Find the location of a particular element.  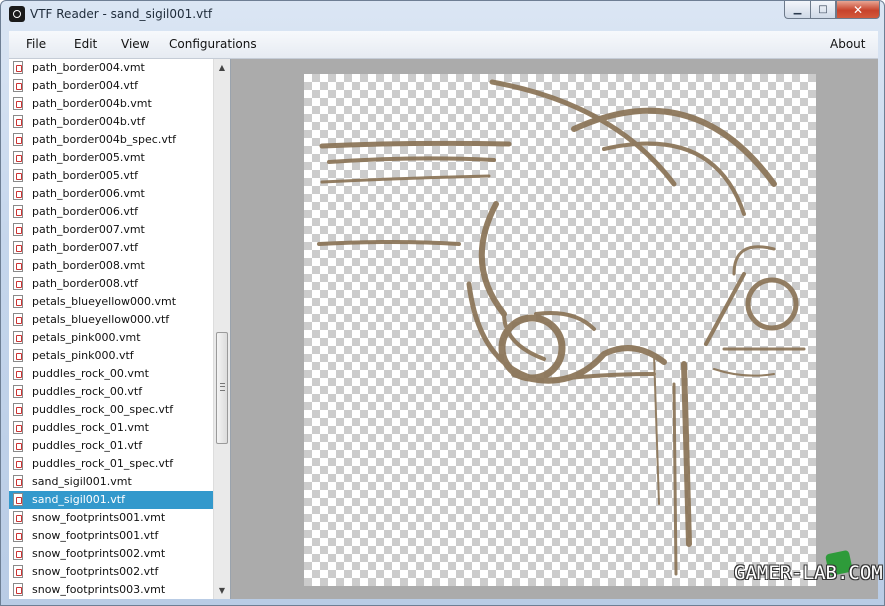

file-list-item: puddles_rock_01.vtf is located at coordinates (111, 446).